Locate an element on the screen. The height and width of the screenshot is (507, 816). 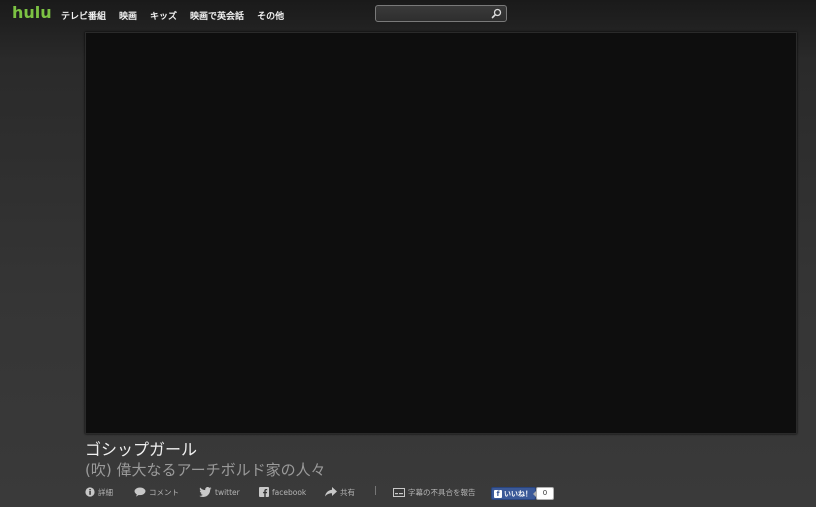
main-nav: テレビ番組 映画 キッズ 映画で英会話 その他 is located at coordinates (179, 15).